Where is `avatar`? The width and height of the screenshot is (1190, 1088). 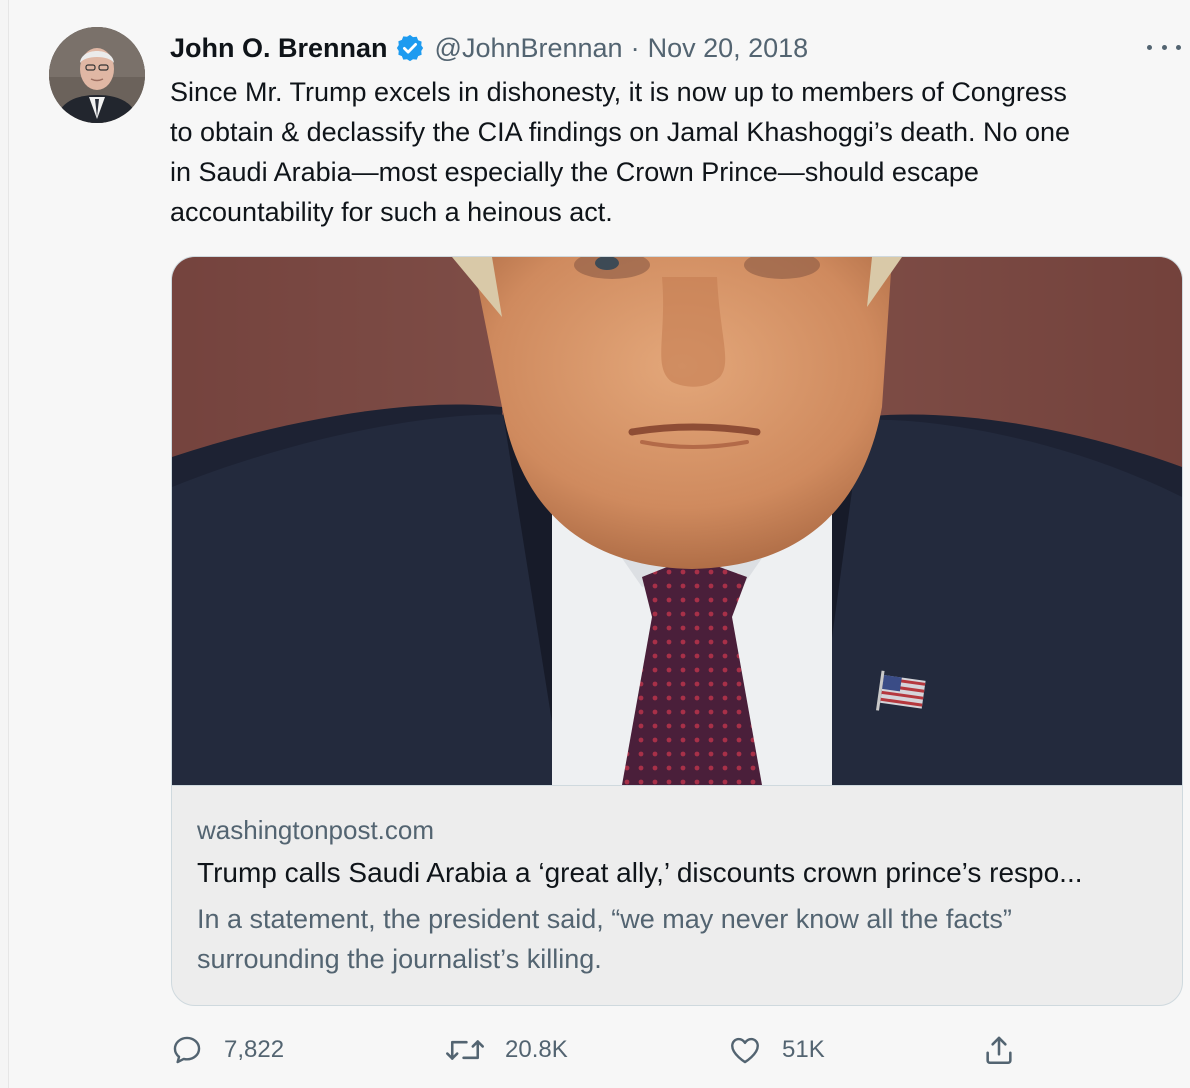 avatar is located at coordinates (97, 75).